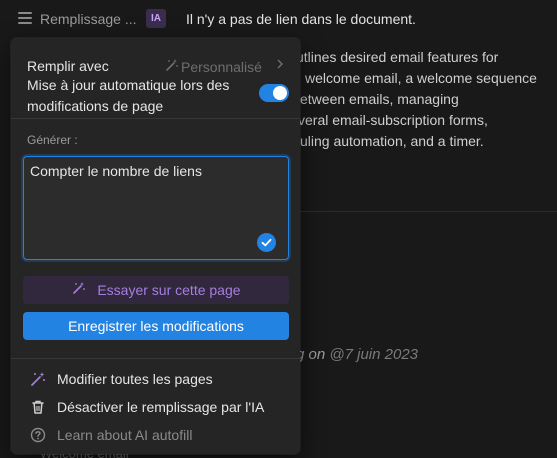 Image resolution: width=557 pixels, height=458 pixels. What do you see at coordinates (392, 141) in the screenshot?
I see `page-body-line: uling automation, and a timer.` at bounding box center [392, 141].